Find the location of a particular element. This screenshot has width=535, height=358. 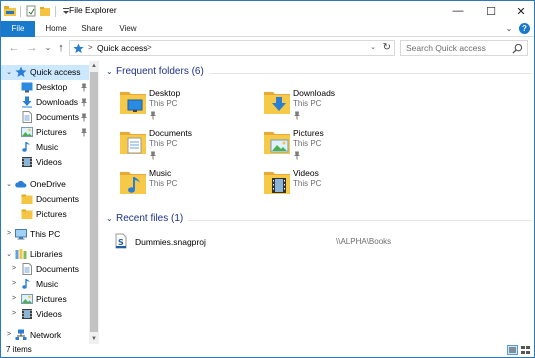

nav-item-downloads: Downloads is located at coordinates (45, 102).